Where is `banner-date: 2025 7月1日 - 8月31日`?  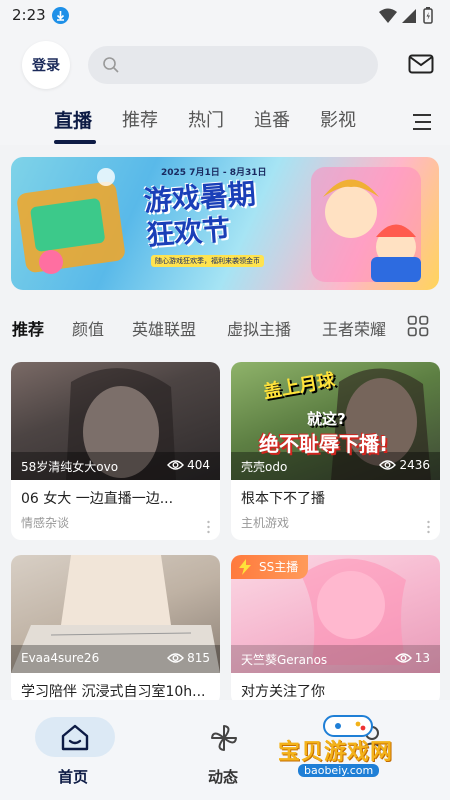 banner-date: 2025 7月1日 - 8月31日 is located at coordinates (214, 173).